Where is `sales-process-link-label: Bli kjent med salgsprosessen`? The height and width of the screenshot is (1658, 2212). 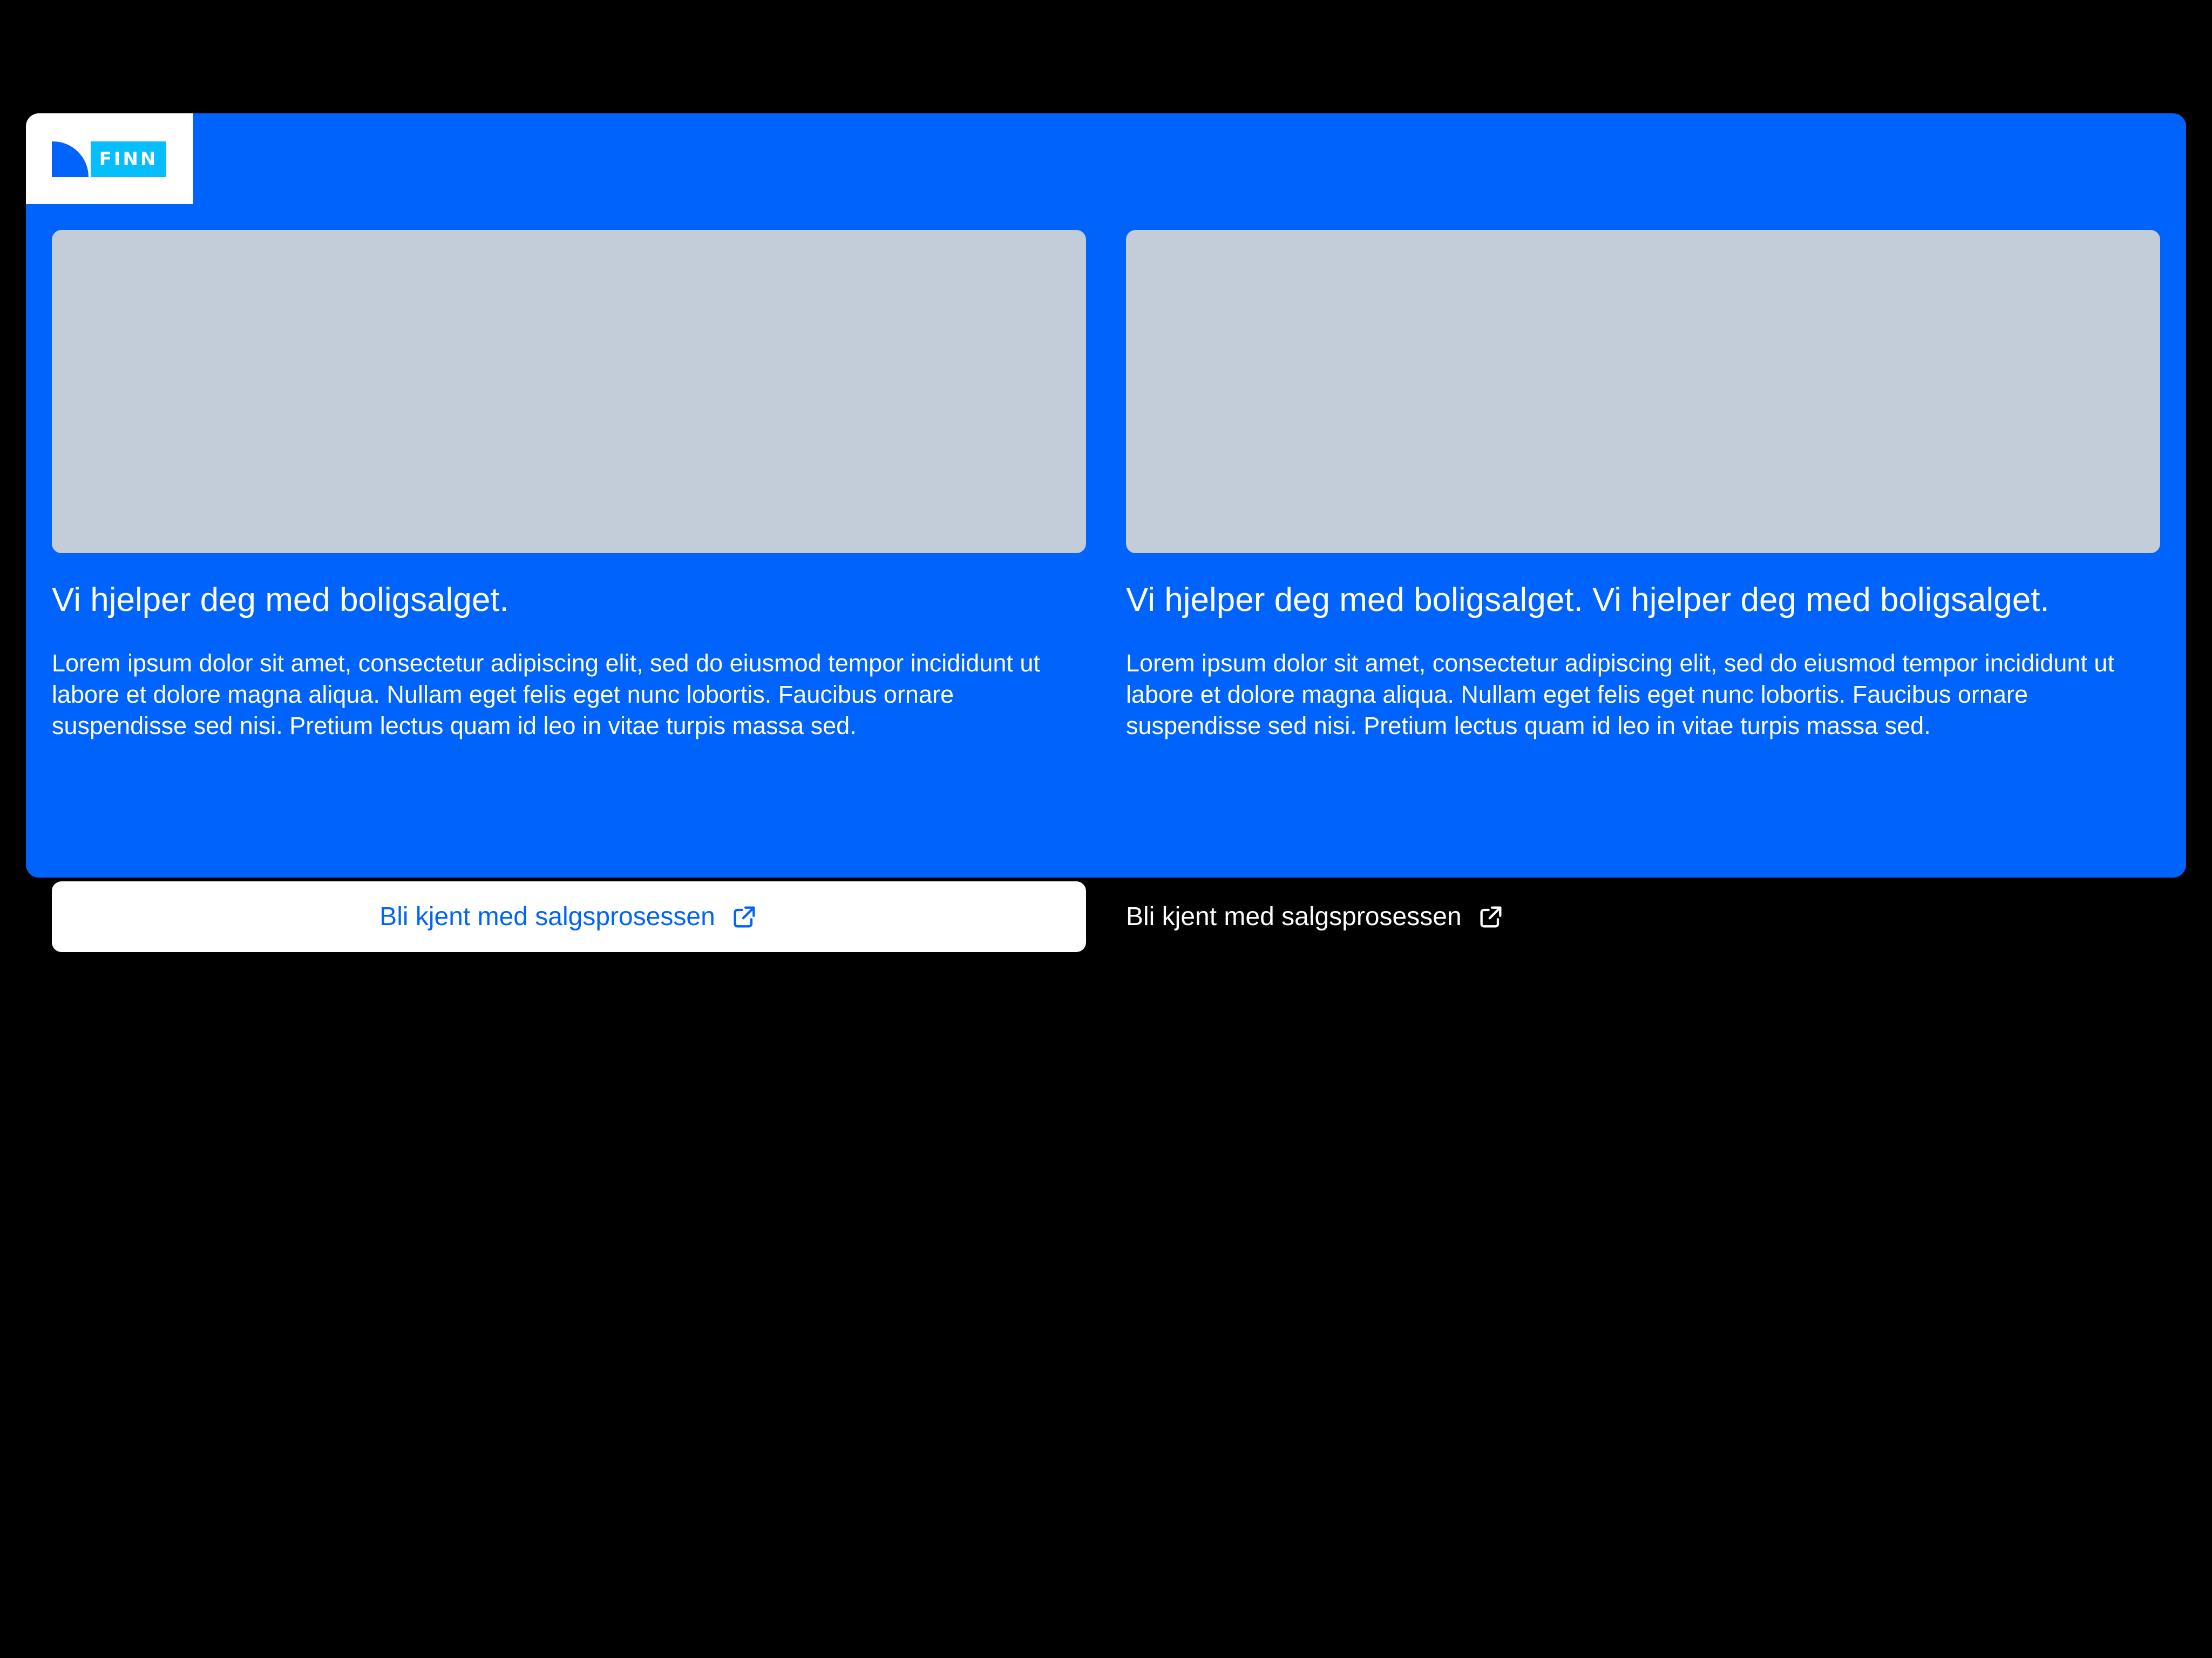 sales-process-link-label: Bli kjent med salgsprosessen is located at coordinates (1294, 916).